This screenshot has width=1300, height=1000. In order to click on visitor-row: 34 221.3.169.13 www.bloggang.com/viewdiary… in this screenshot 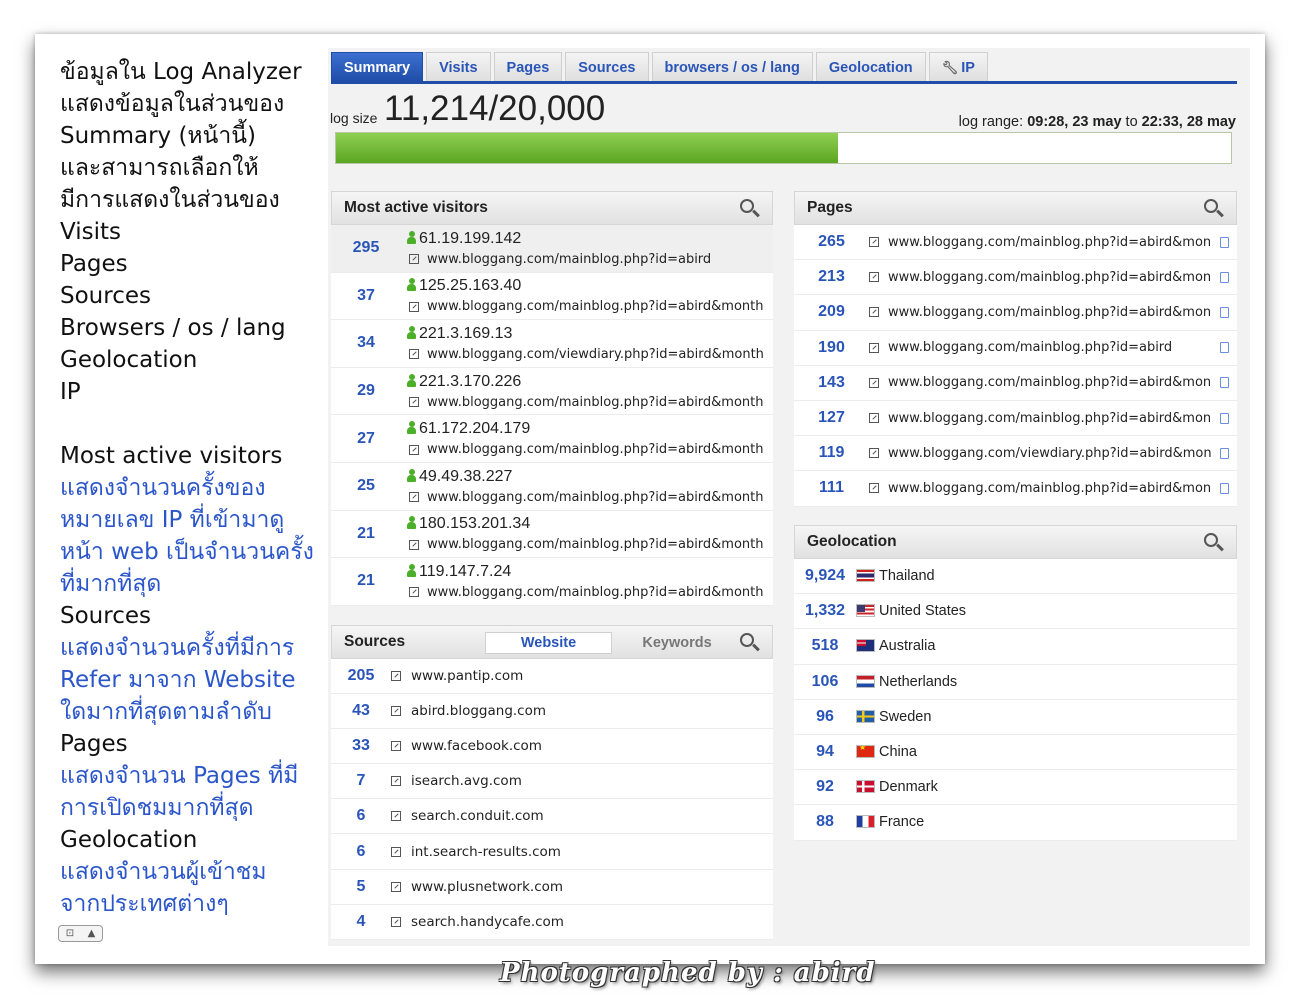, I will do `click(552, 344)`.